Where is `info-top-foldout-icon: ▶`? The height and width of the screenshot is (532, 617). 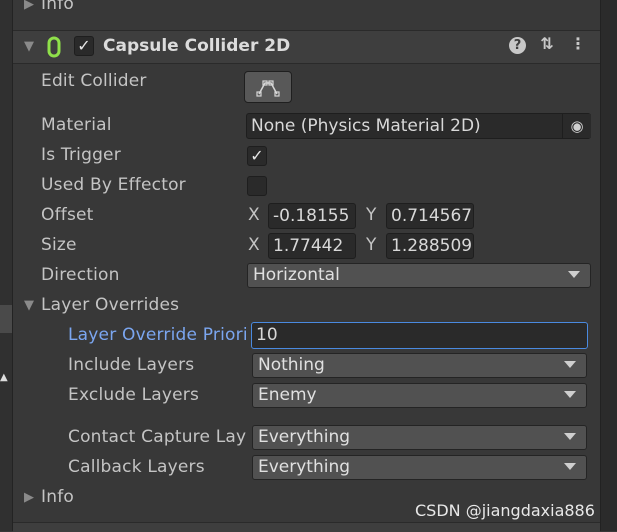
info-top-foldout-icon: ▶ is located at coordinates (29, 6).